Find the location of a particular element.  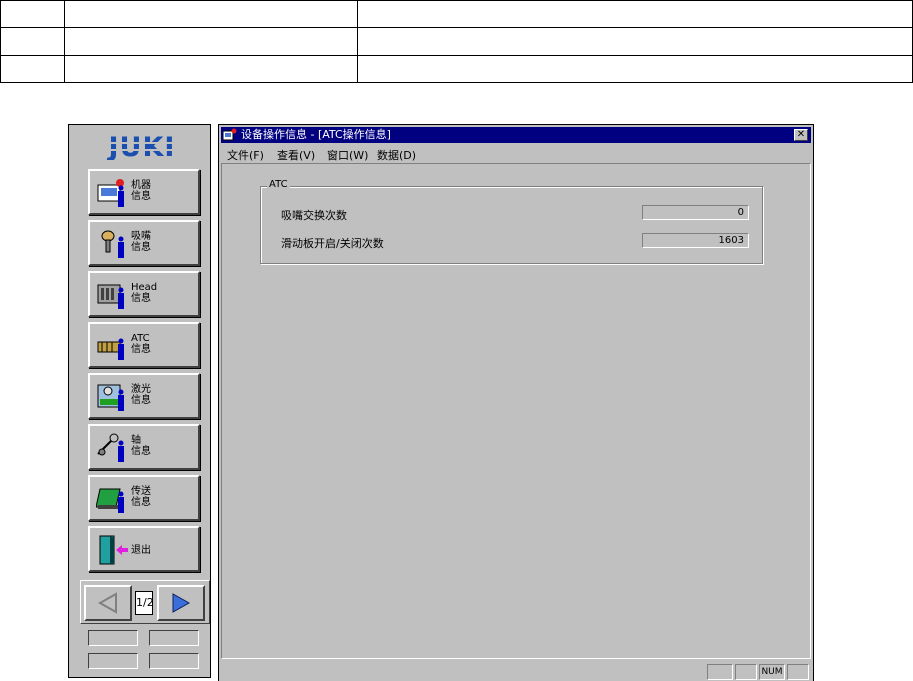

axis-info-button: 轴 信息 is located at coordinates (144, 447).